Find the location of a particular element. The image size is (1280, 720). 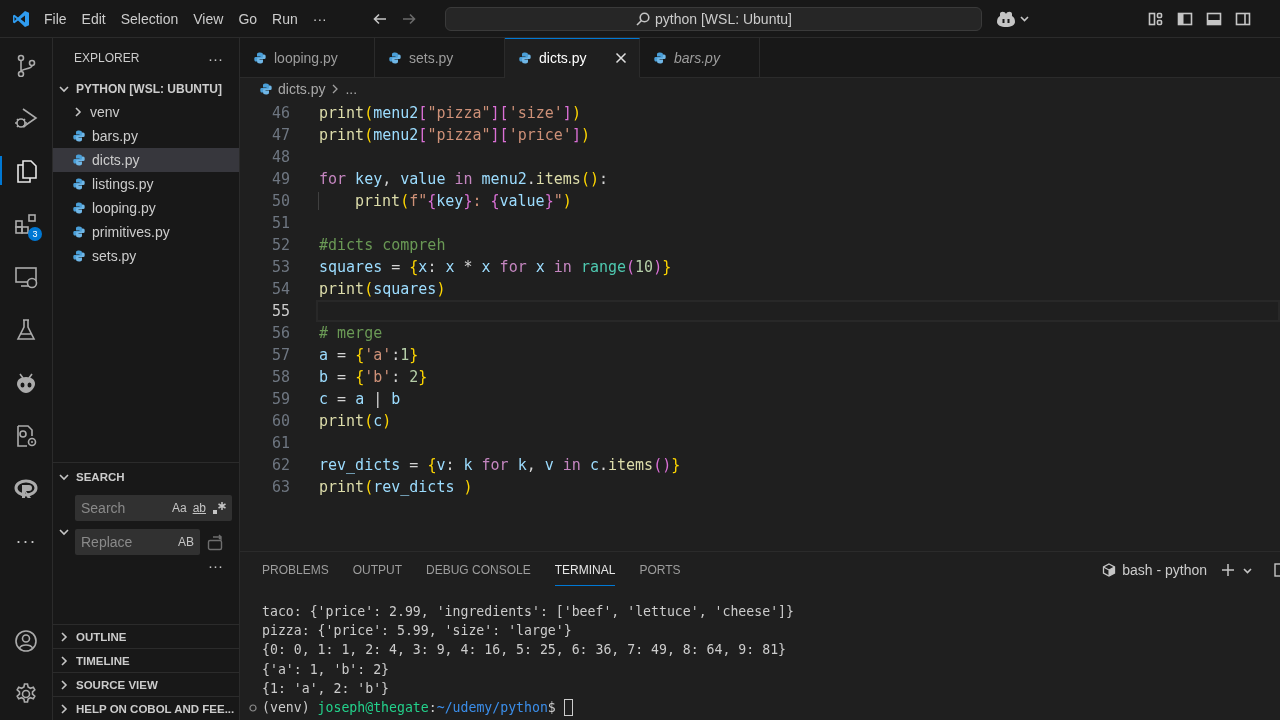

code-line: print(menu2["pizza"]['price']) is located at coordinates (454, 135).